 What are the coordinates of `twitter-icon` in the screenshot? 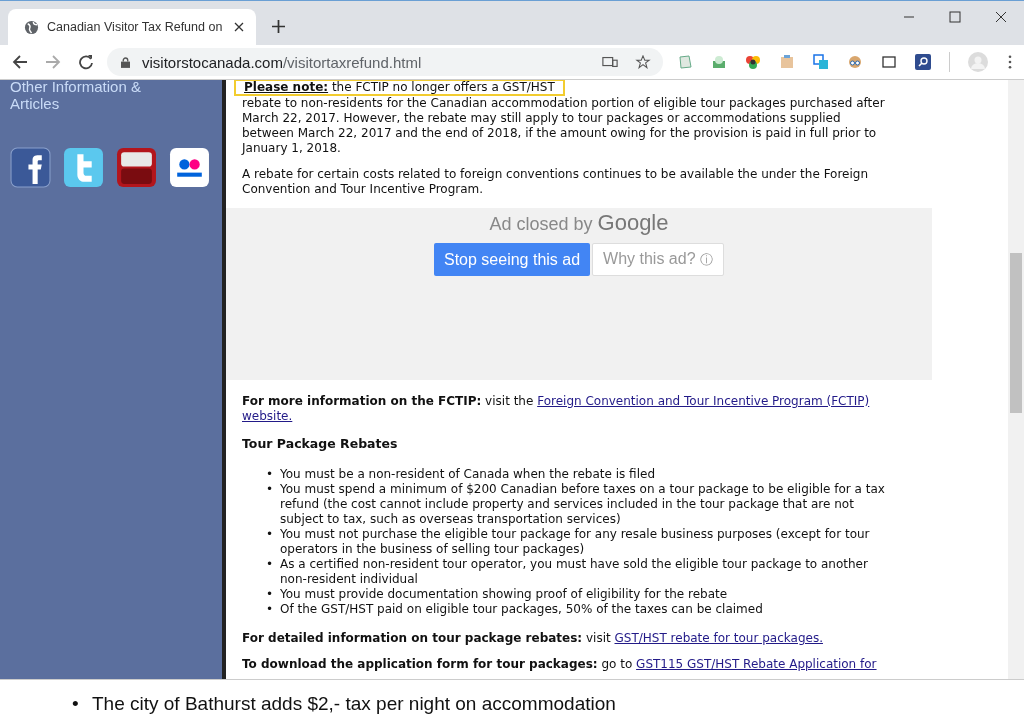 It's located at (83, 167).